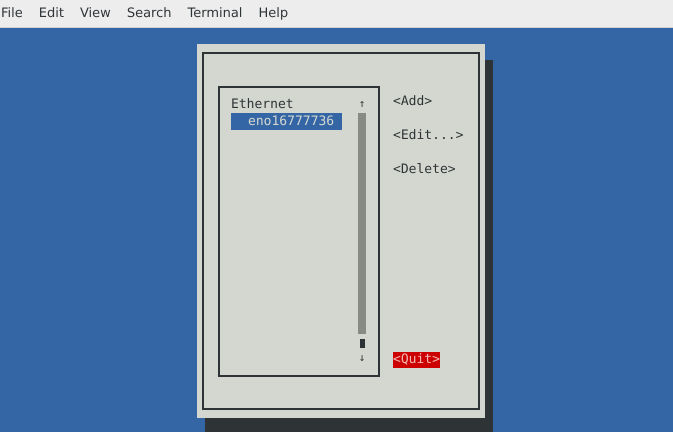 This screenshot has height=432, width=673. I want to click on menu-item: Edit, so click(51, 14).